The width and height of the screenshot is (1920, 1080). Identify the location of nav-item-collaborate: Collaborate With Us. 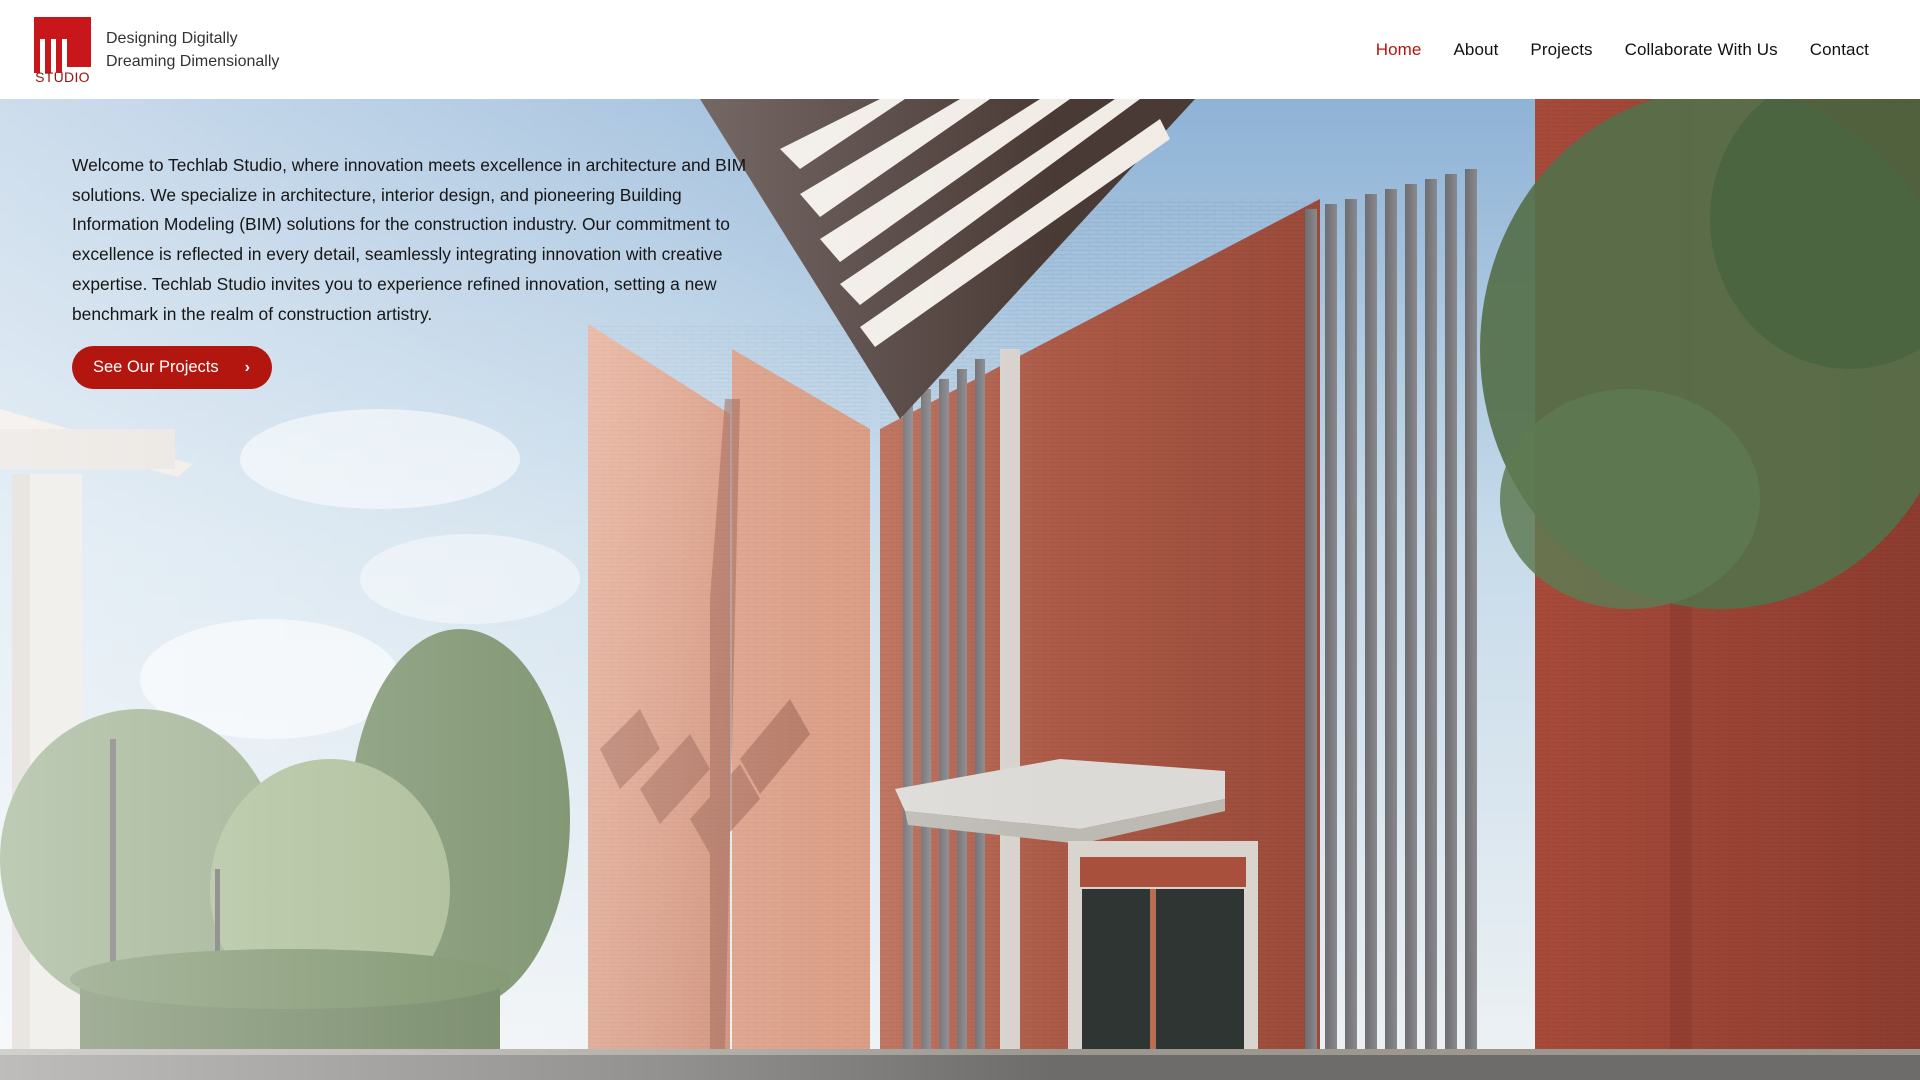
(1701, 50).